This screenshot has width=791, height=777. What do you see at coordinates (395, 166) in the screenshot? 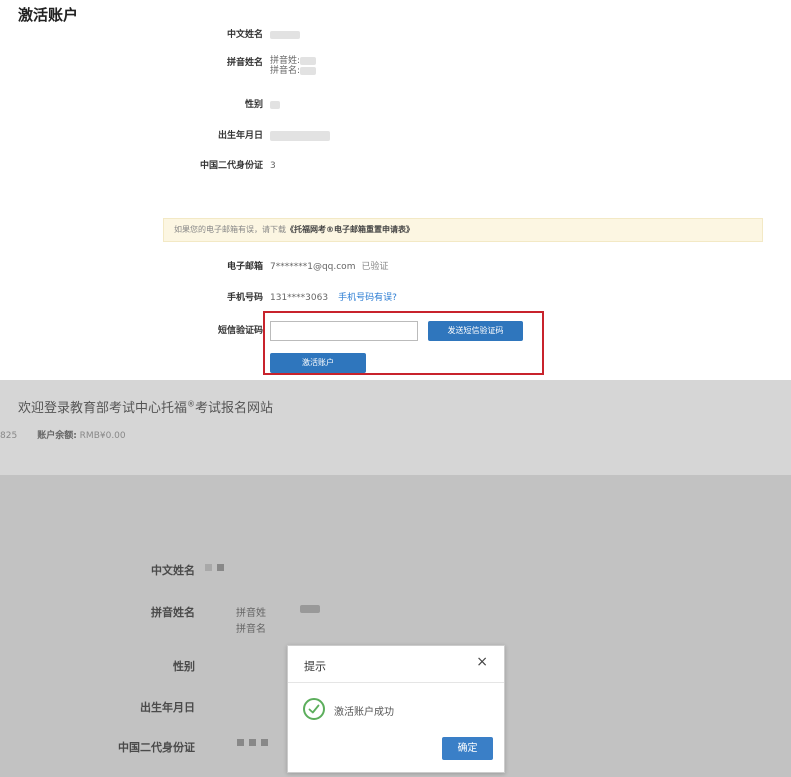
I see `id-row: 中国二代身份证 3` at bounding box center [395, 166].